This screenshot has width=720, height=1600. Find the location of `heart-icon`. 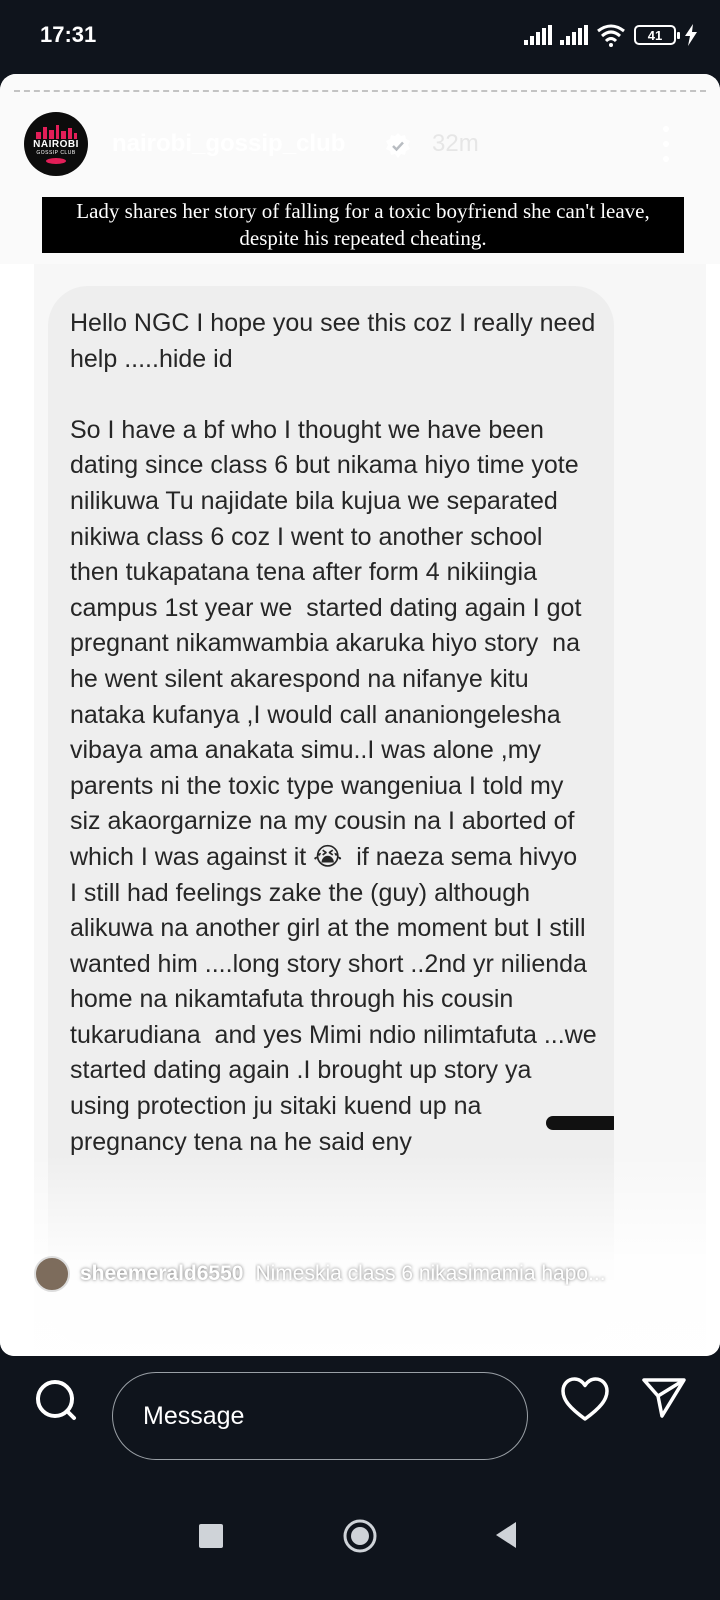

heart-icon is located at coordinates (585, 1400).